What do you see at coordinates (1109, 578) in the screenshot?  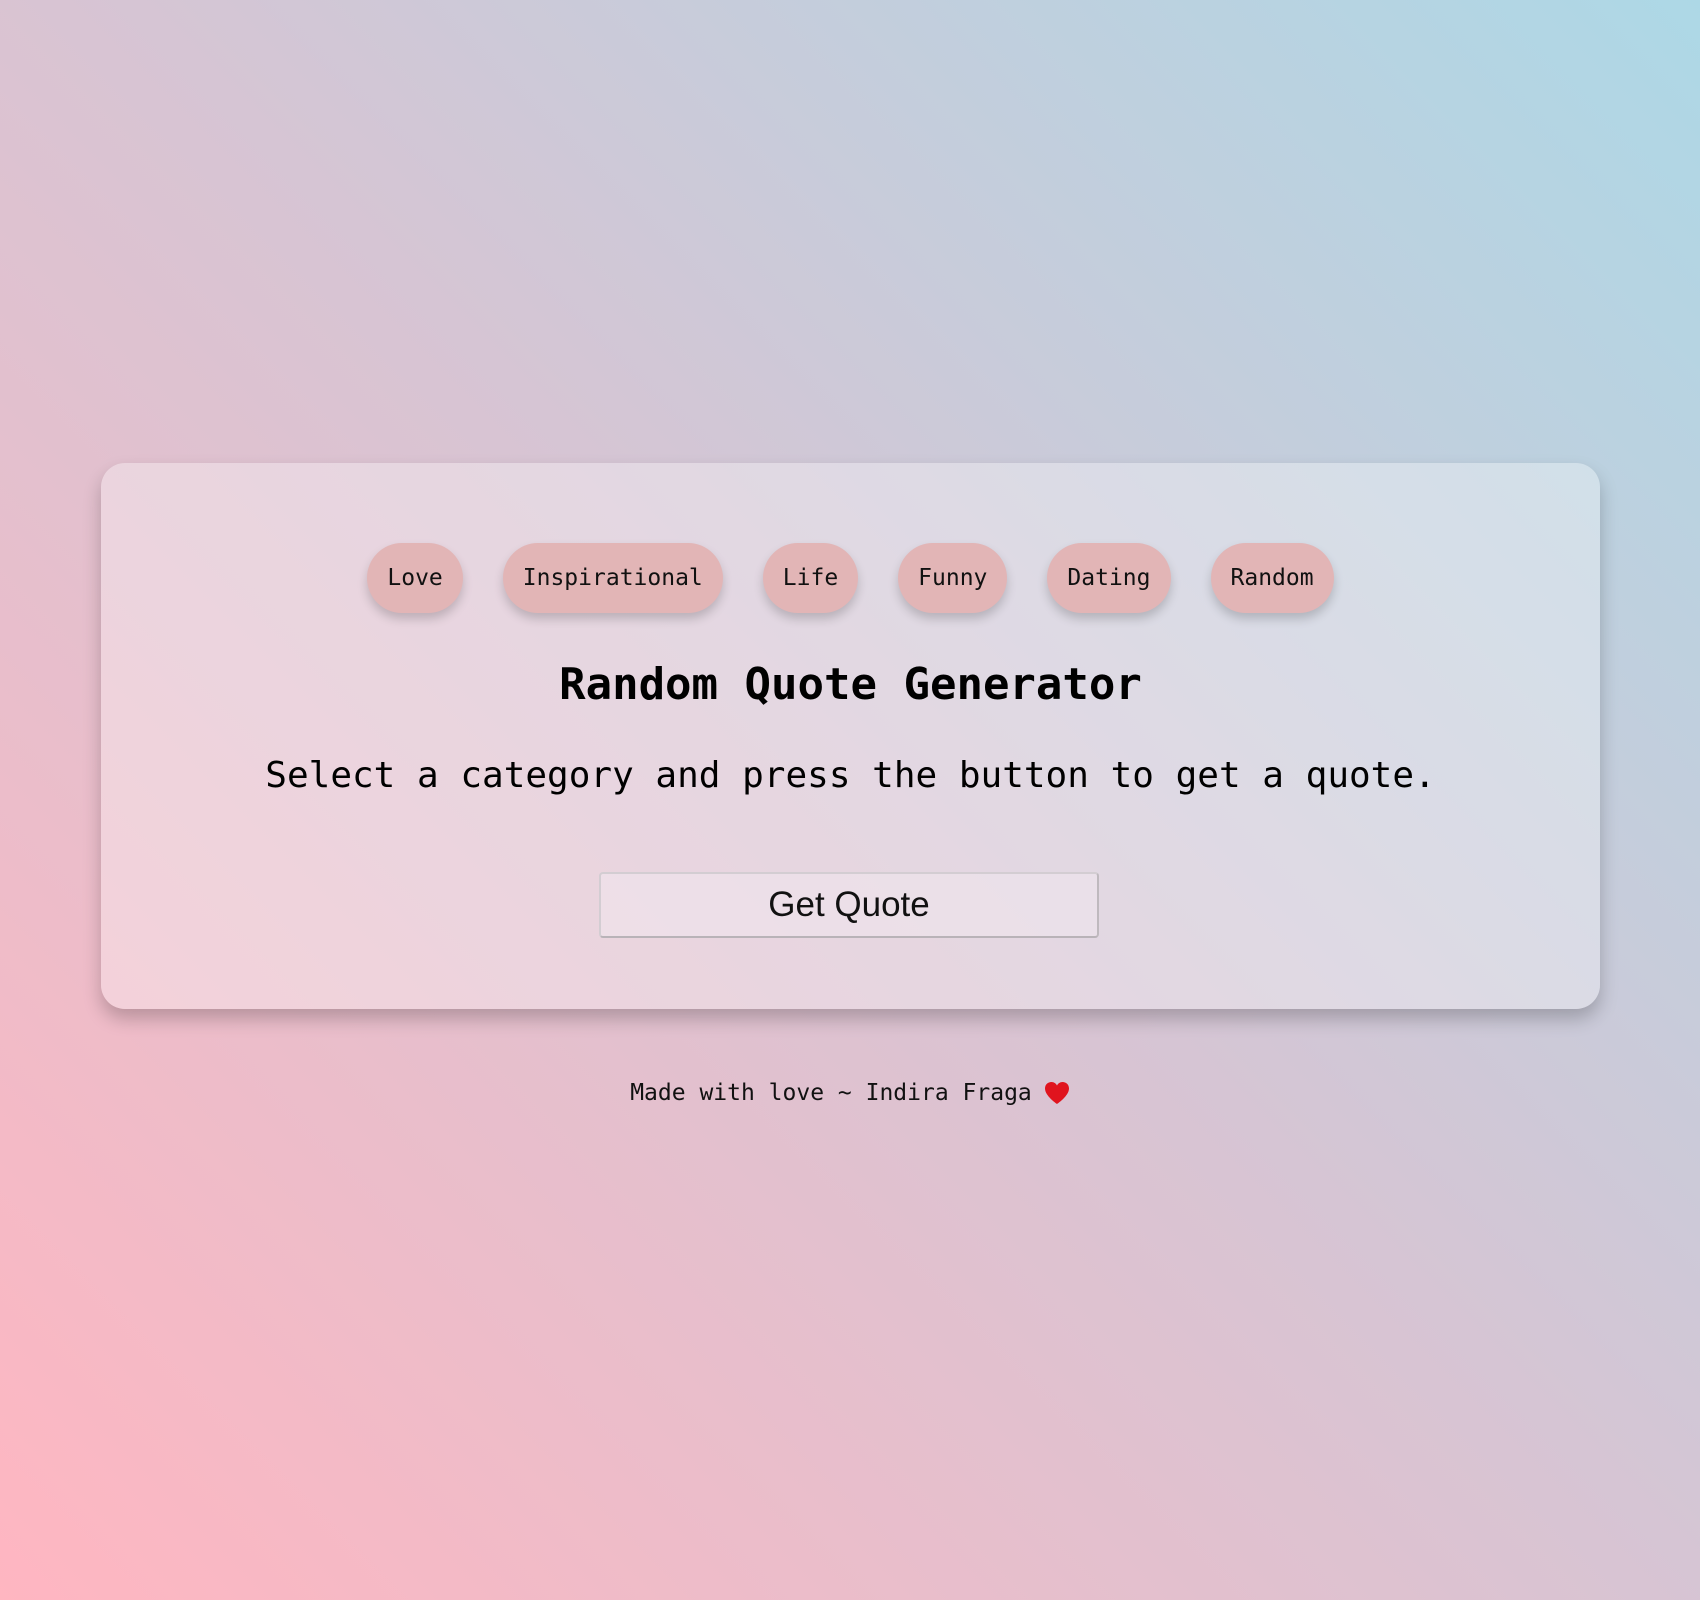 I see `category-dating-button: Dating` at bounding box center [1109, 578].